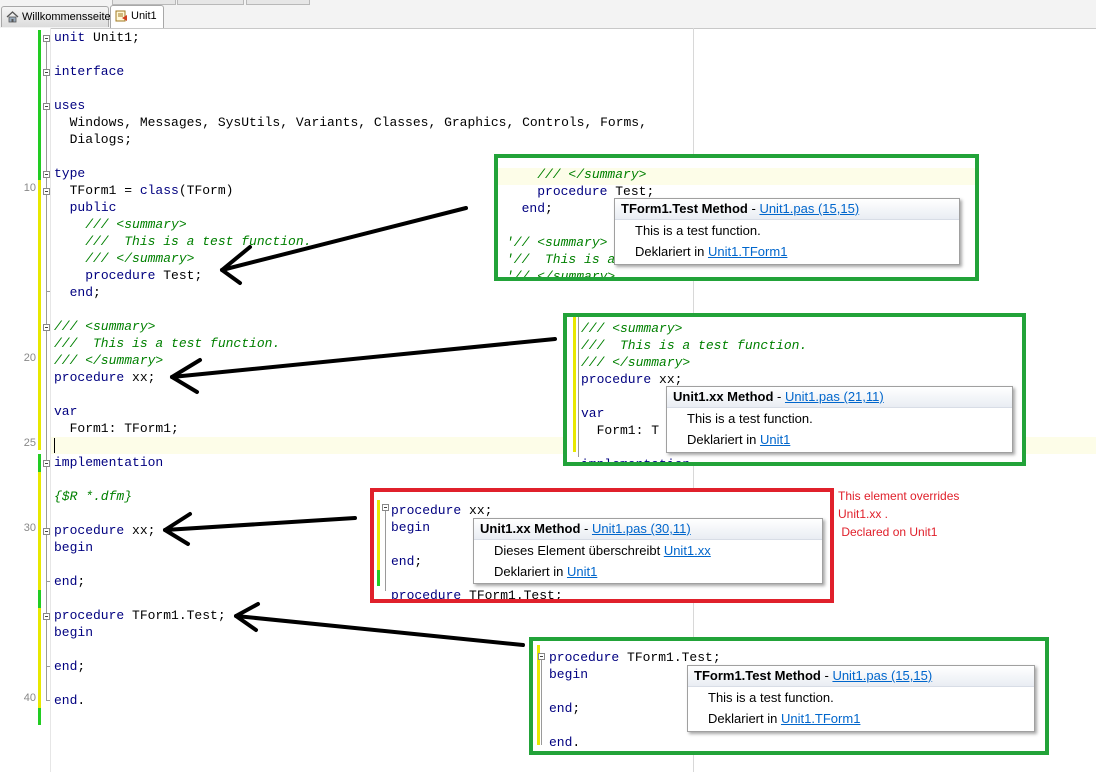 The image size is (1096, 772). Describe the element at coordinates (379, 624) in the screenshot. I see `arrow-to-test-implementation` at that location.